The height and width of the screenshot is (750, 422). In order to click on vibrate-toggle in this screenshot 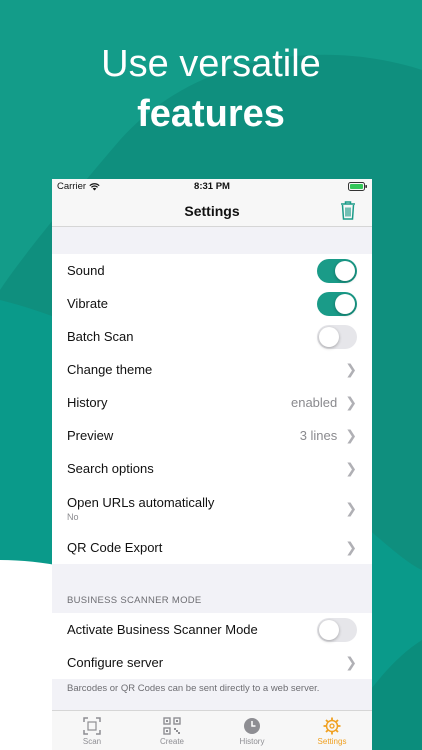, I will do `click(337, 303)`.